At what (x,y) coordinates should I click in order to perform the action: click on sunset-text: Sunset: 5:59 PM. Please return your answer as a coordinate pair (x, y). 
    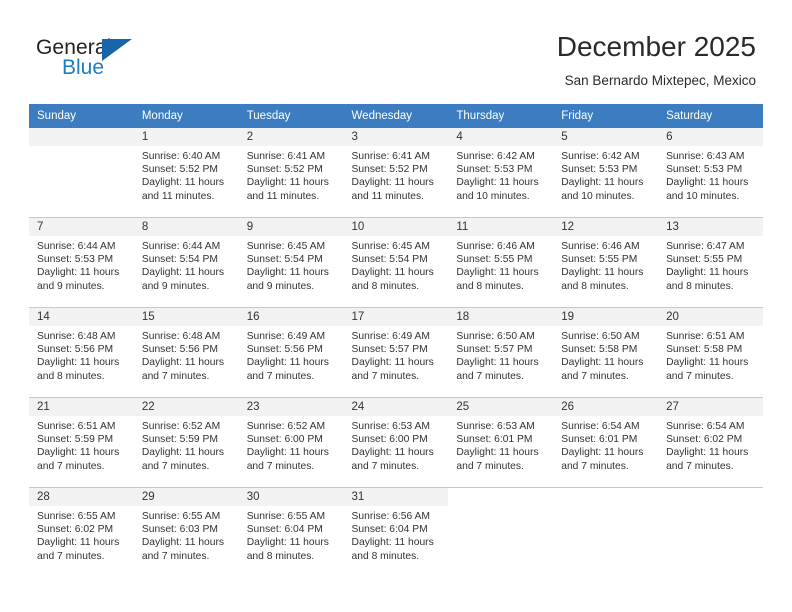
    Looking at the image, I should click on (75, 440).